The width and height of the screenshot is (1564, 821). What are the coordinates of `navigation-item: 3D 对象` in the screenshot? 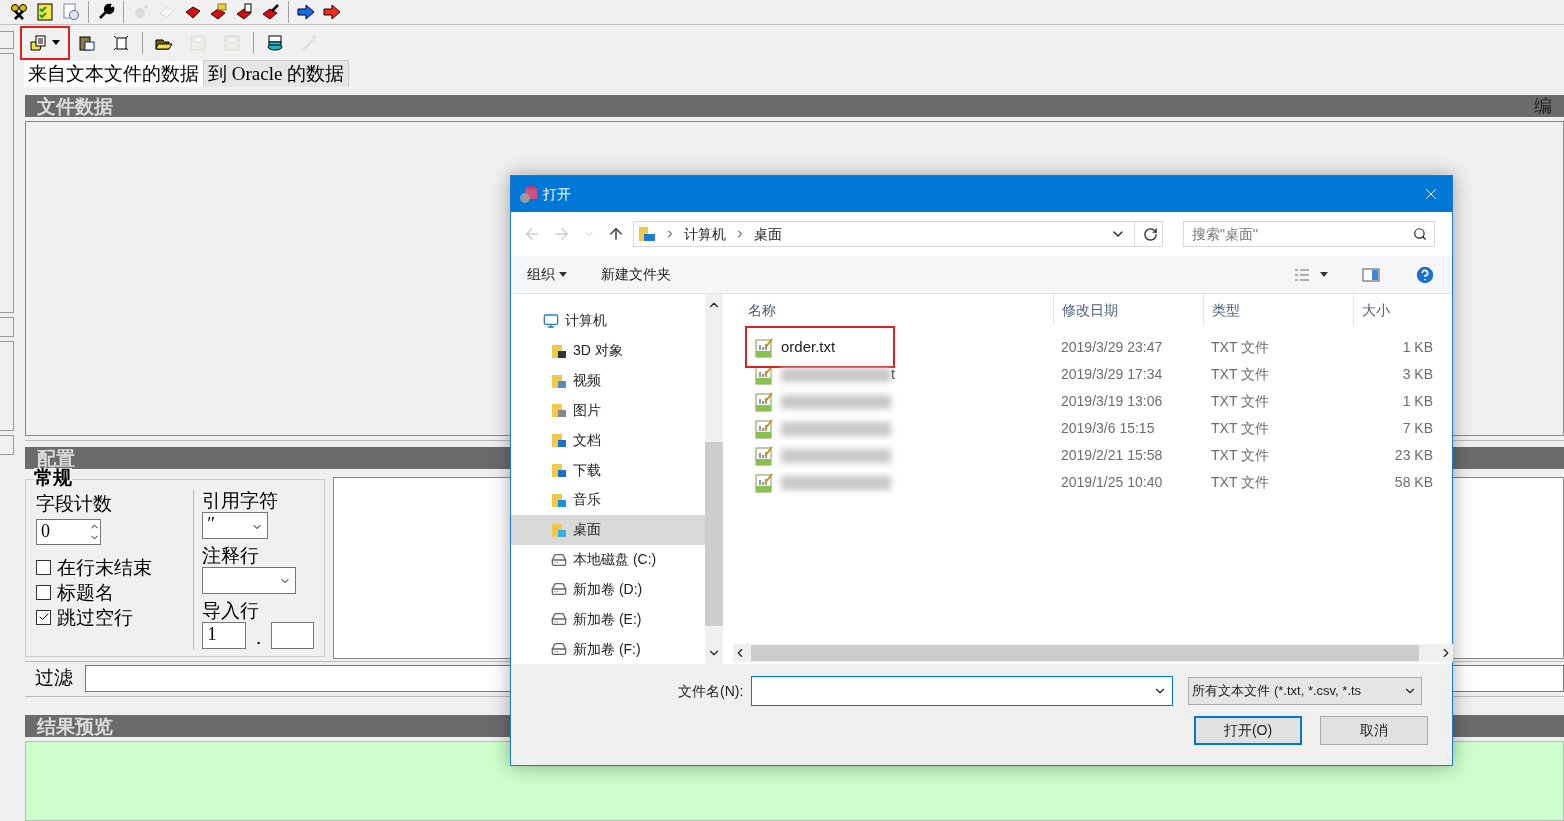 It's located at (608, 350).